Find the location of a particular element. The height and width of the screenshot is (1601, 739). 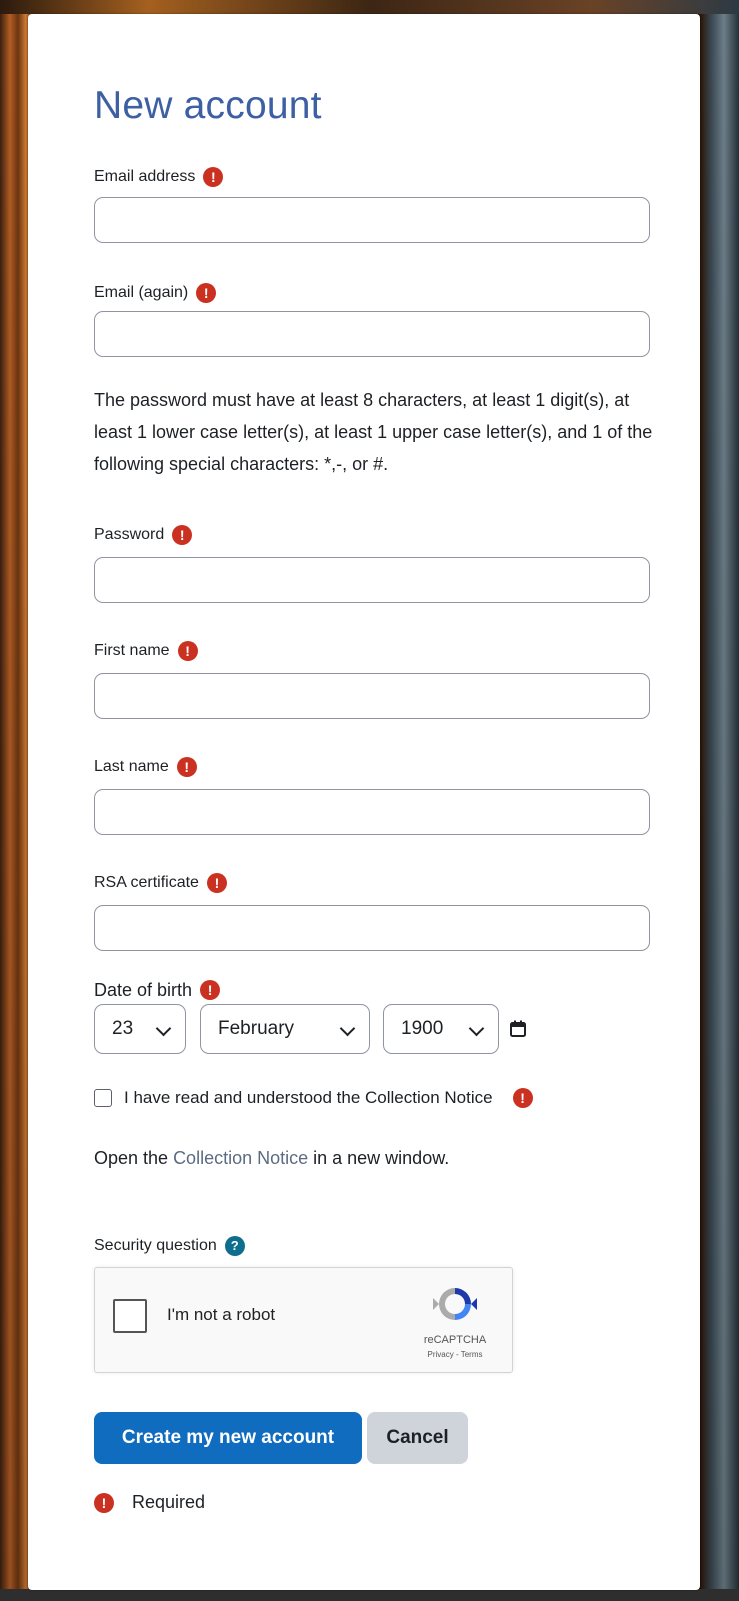

first-name-field-group: First name ! is located at coordinates (374, 679).